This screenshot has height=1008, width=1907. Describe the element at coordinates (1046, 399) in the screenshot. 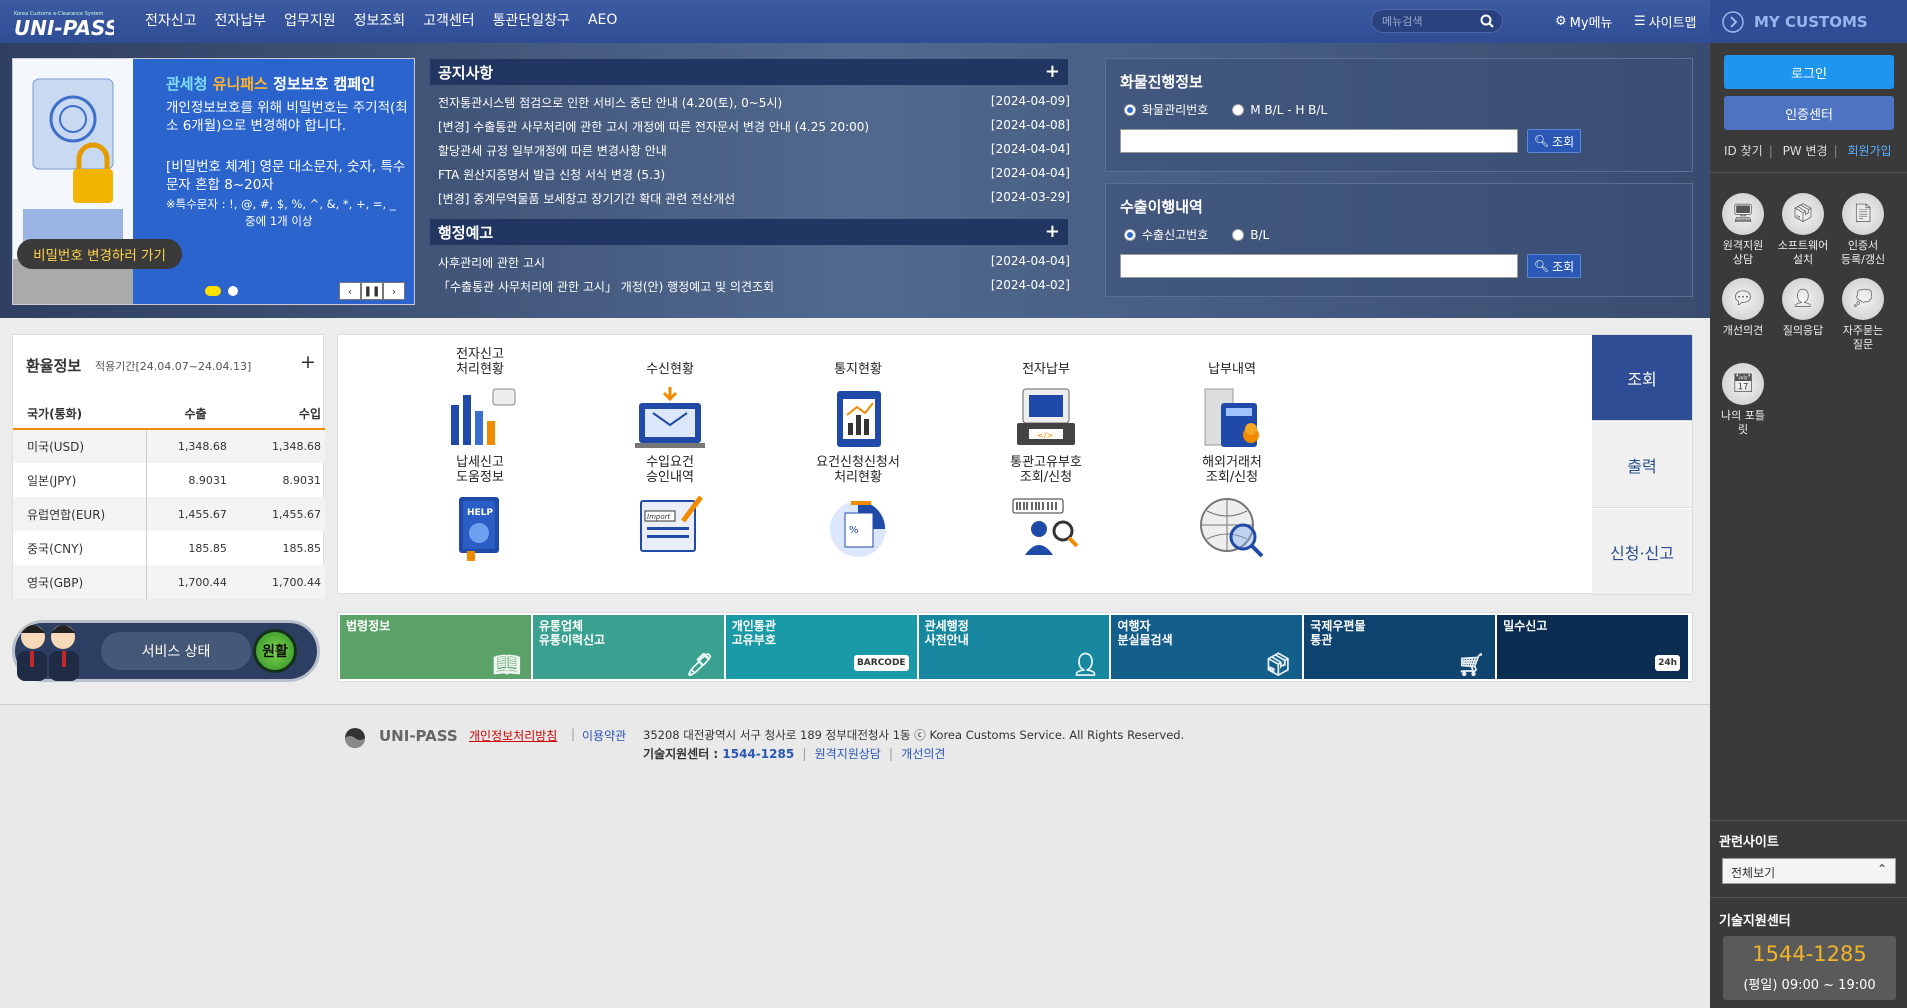

I see `quick-item-3: 전자납부 </>` at that location.